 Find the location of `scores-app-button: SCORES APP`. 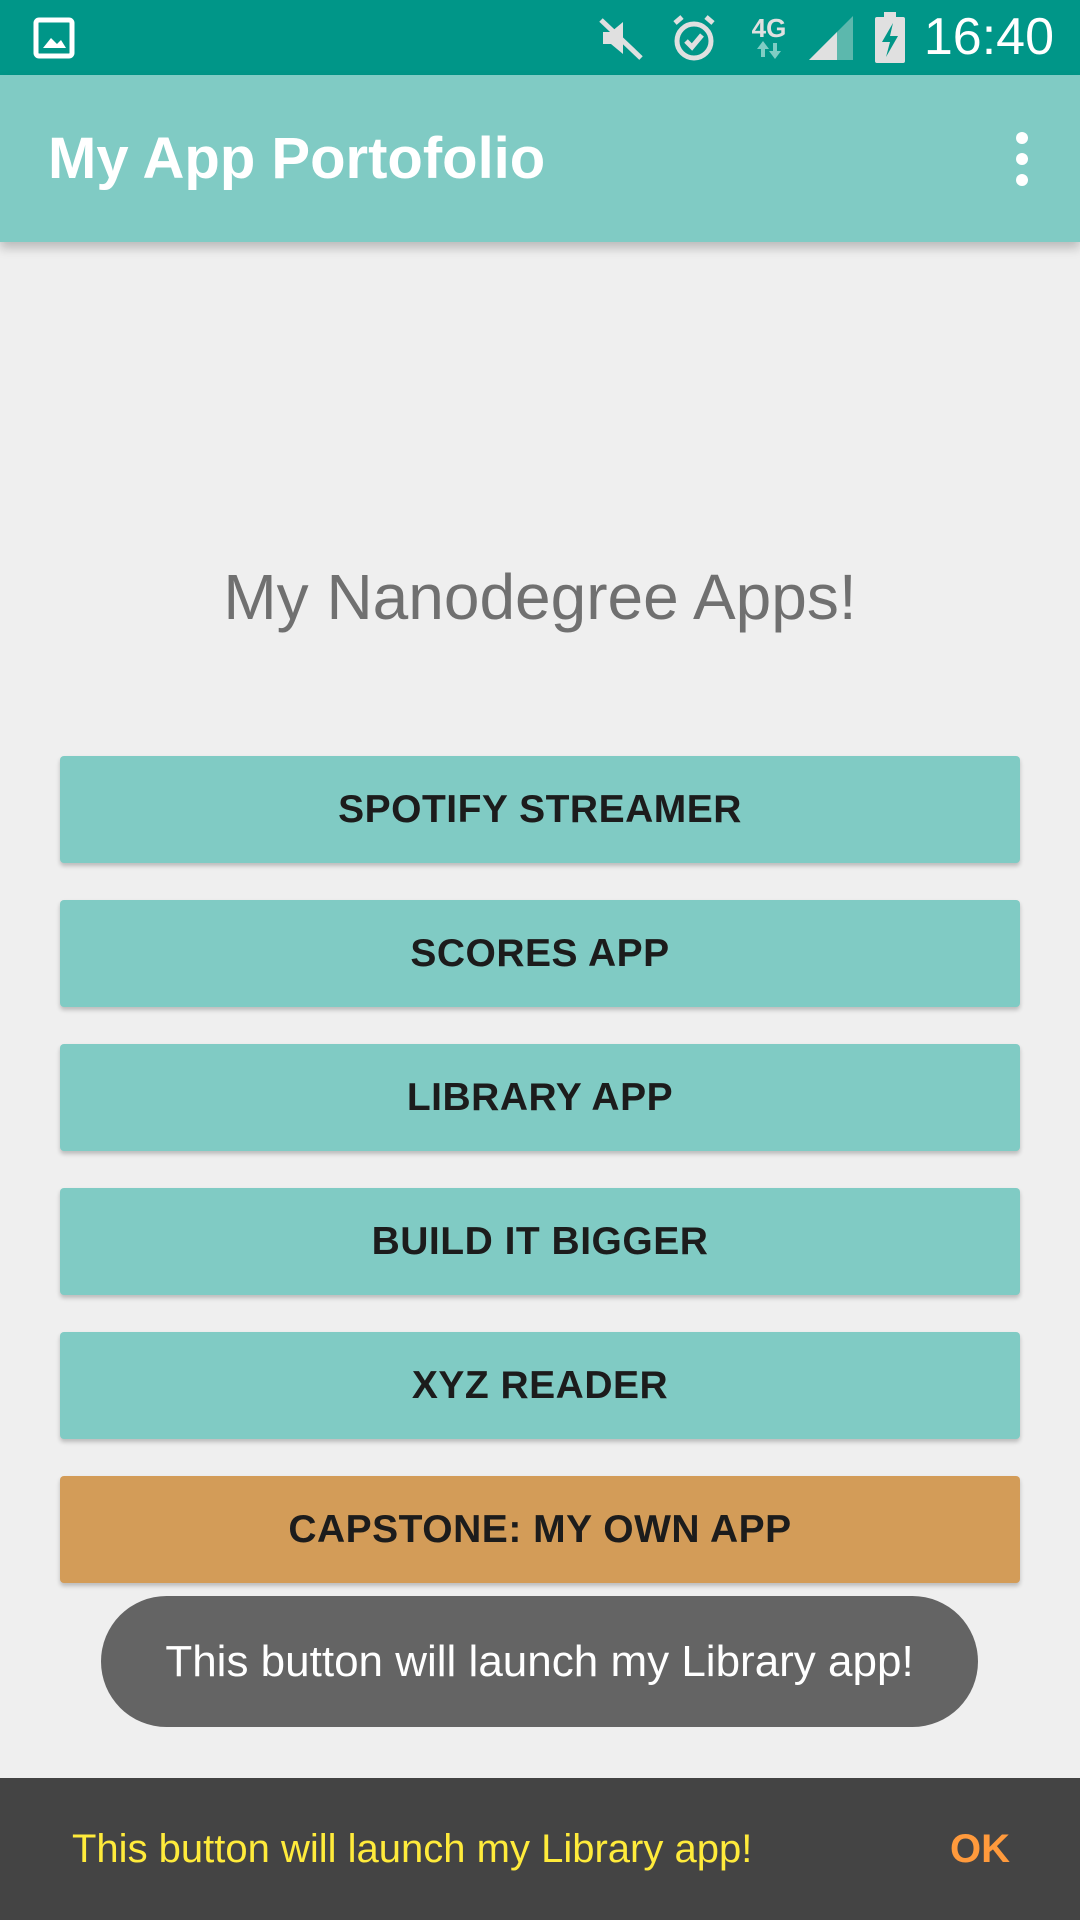

scores-app-button: SCORES APP is located at coordinates (540, 953).